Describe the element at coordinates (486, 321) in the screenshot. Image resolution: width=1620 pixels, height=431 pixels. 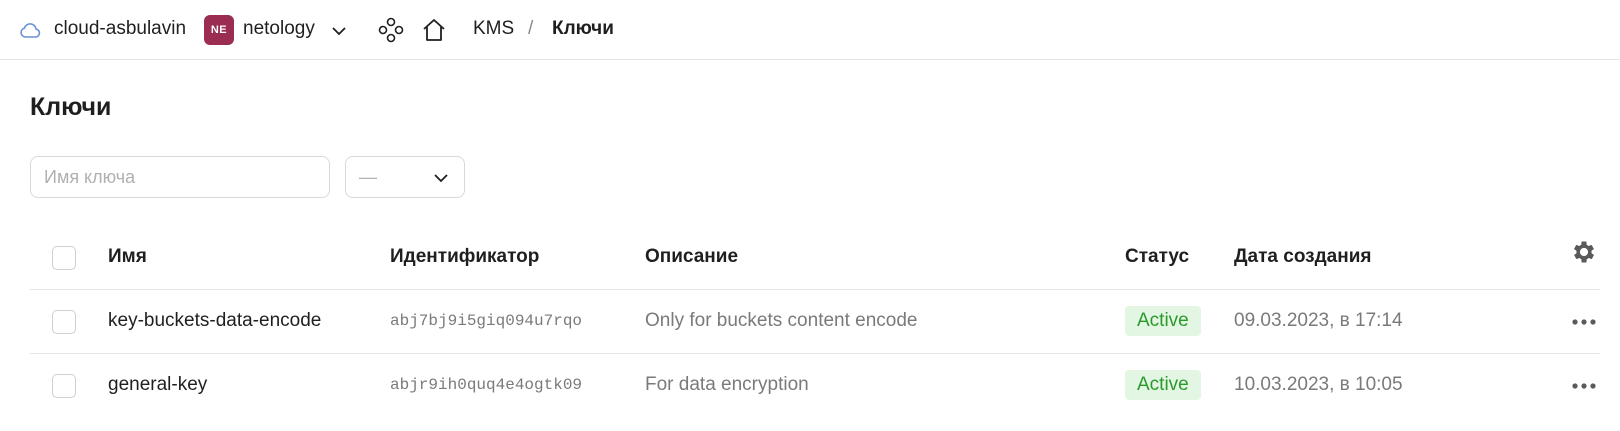
I see `key-id: abj7bj9i5giq094u7rqo` at that location.